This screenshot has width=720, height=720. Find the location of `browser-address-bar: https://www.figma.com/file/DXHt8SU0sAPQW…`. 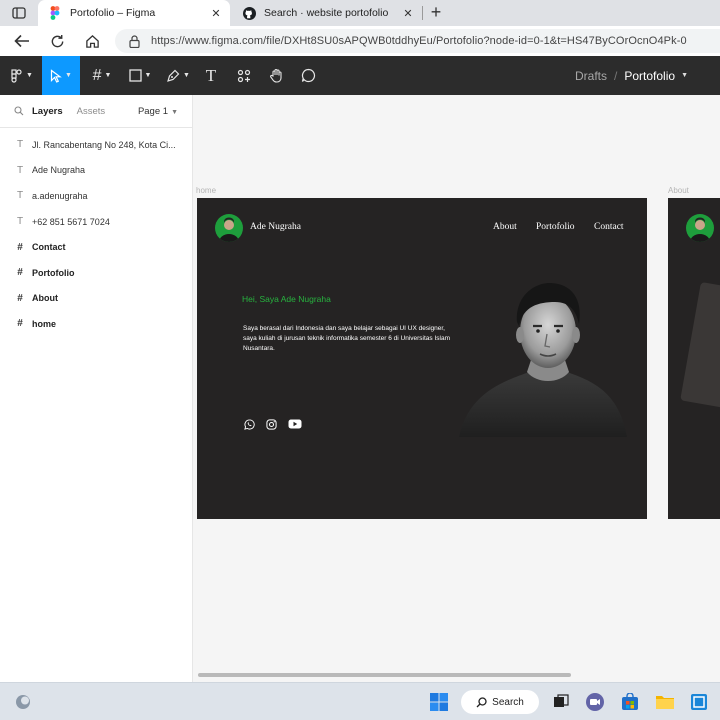

browser-address-bar: https://www.figma.com/file/DXHt8SU0sAPQW… is located at coordinates (360, 41).